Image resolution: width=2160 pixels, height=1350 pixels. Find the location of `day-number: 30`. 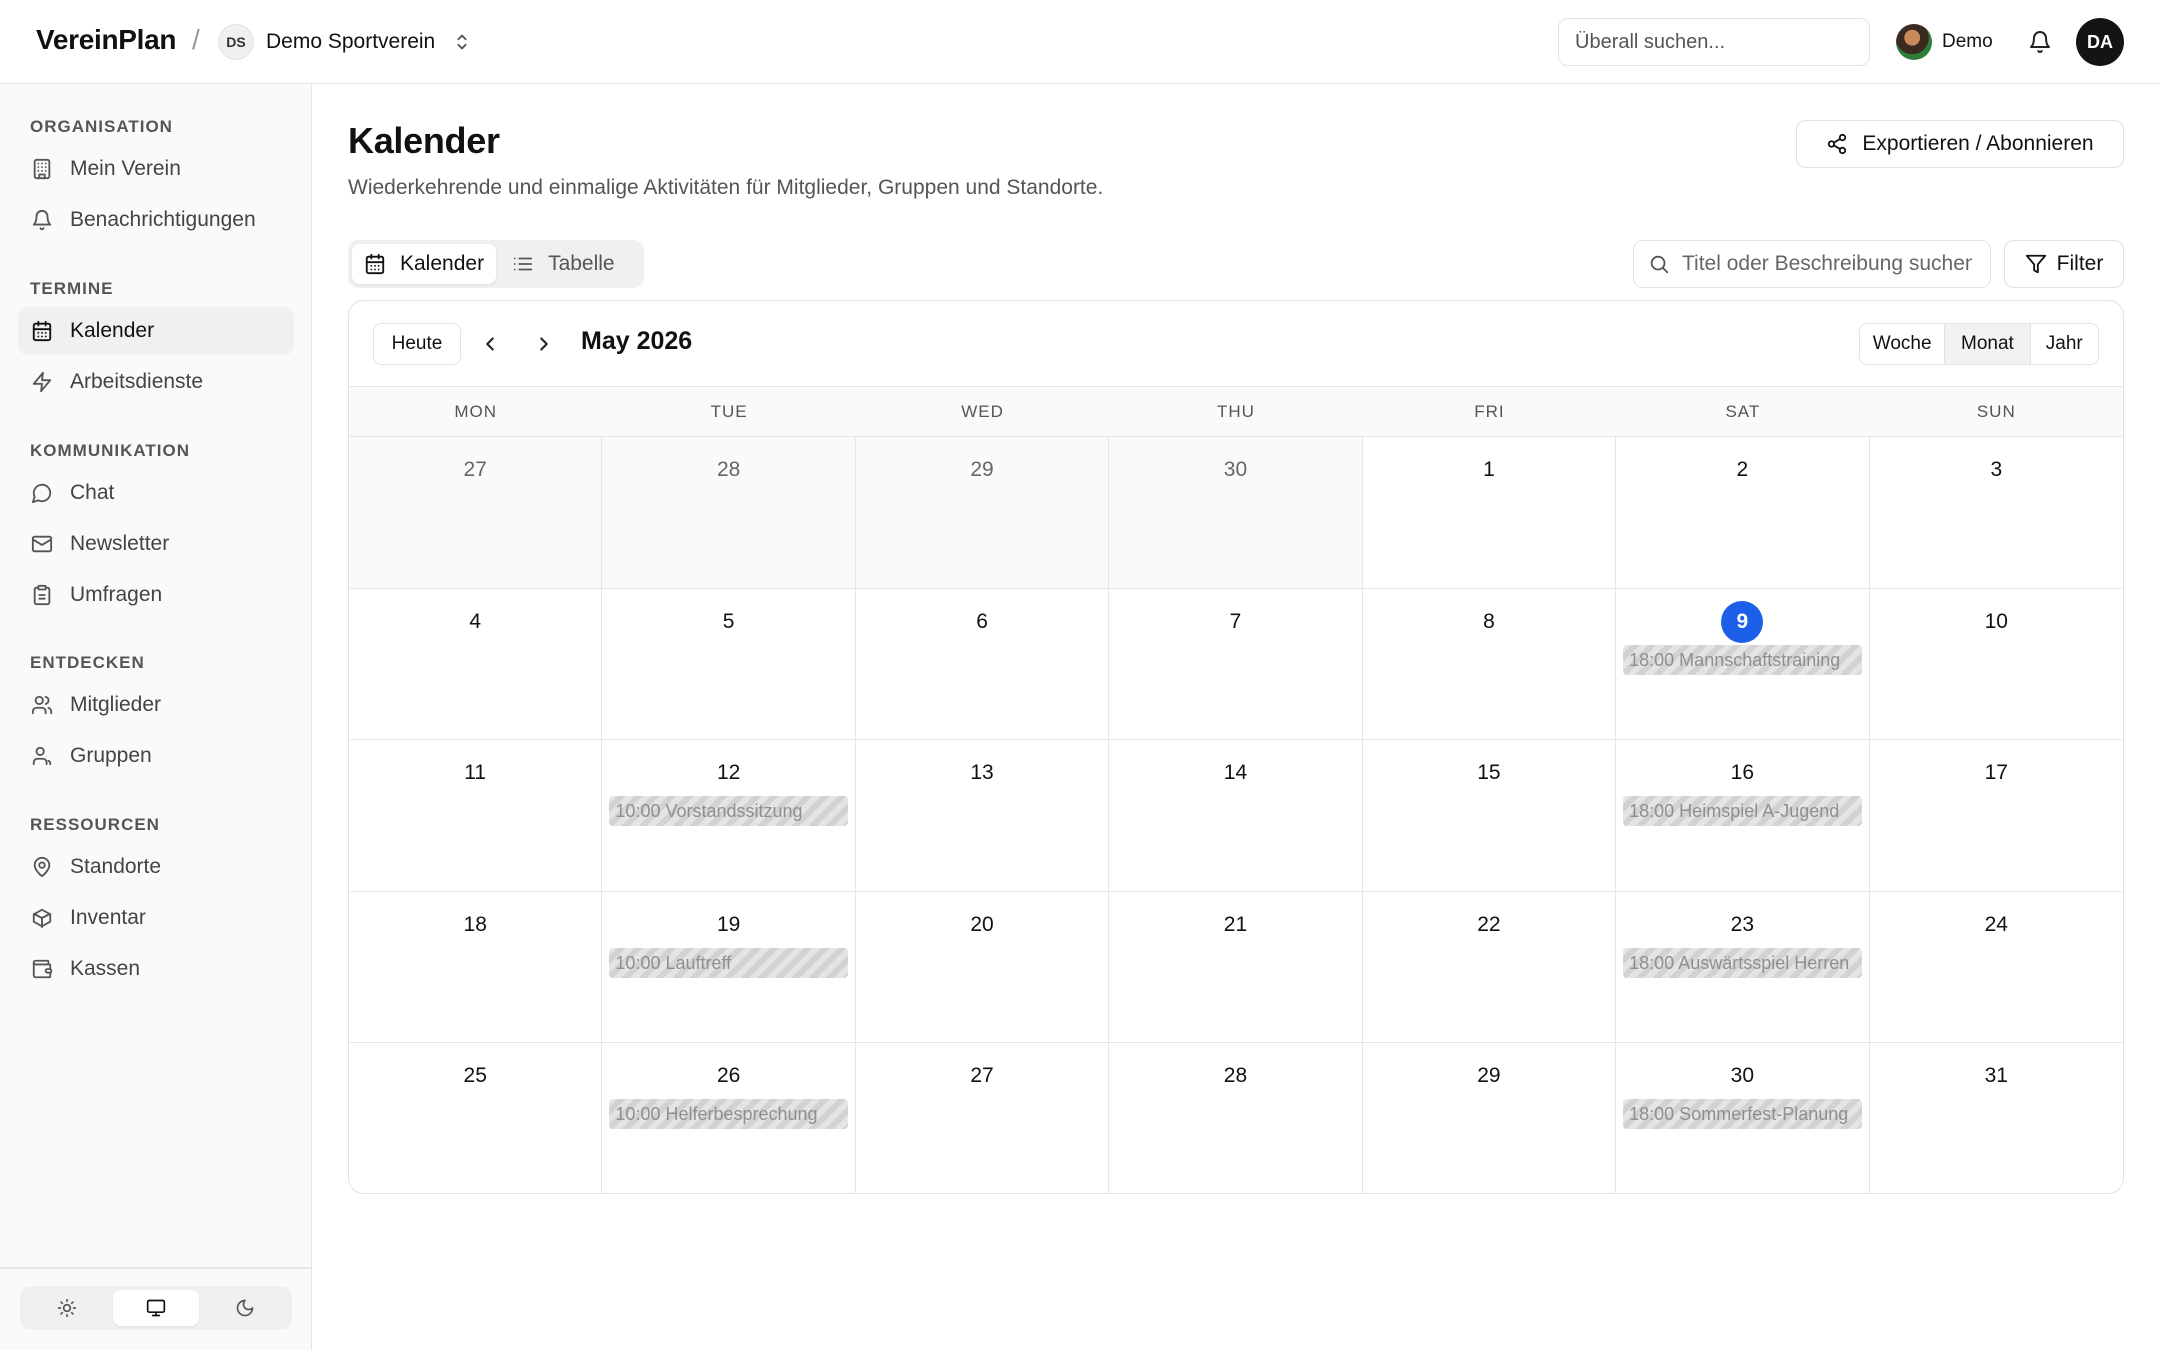

day-number: 30 is located at coordinates (1235, 469).